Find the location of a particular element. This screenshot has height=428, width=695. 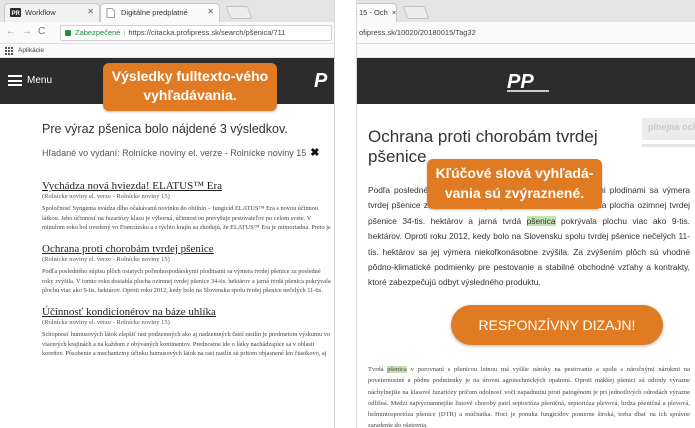

remove-filter-icon: ✖ is located at coordinates (314, 153).